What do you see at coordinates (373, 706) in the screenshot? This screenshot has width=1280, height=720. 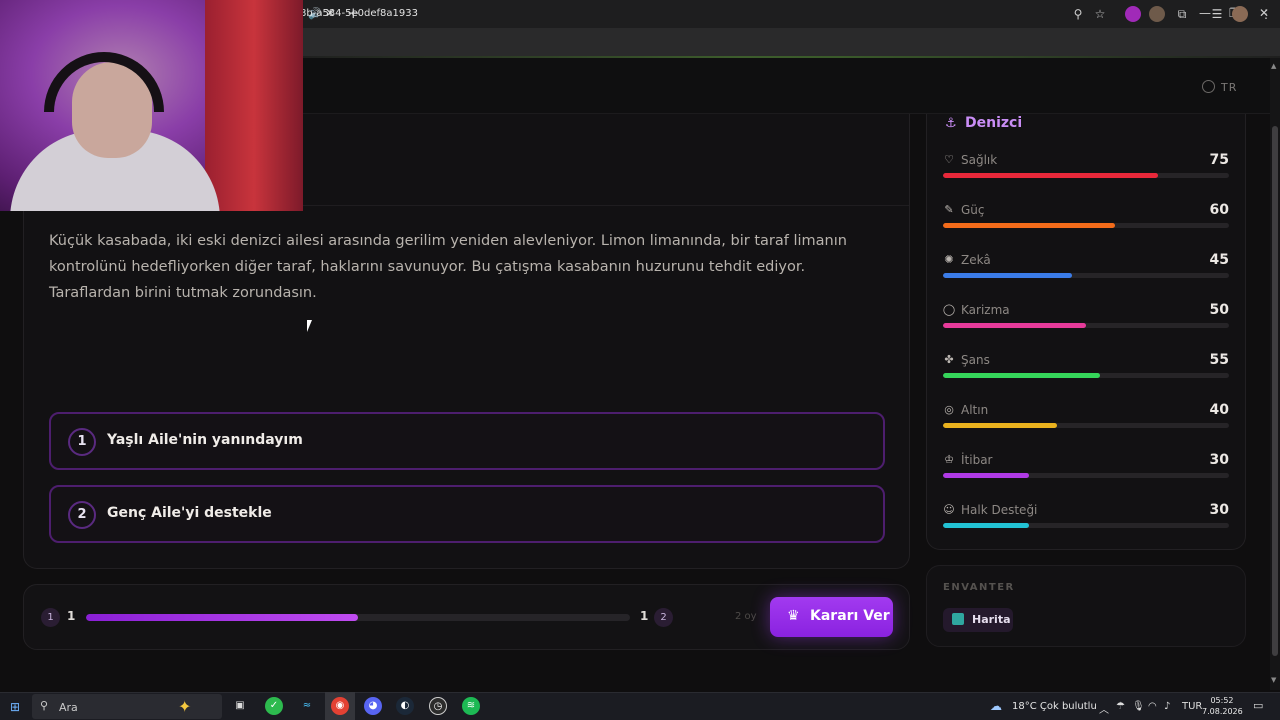 I see `discord-icon: ◕` at bounding box center [373, 706].